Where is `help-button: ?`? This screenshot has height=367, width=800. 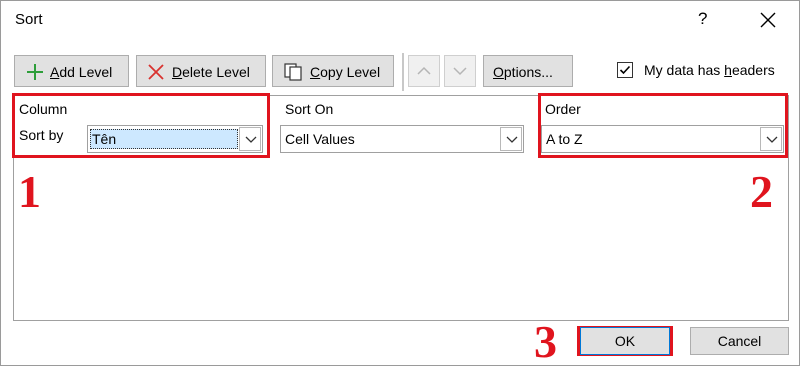
help-button: ? is located at coordinates (702, 19).